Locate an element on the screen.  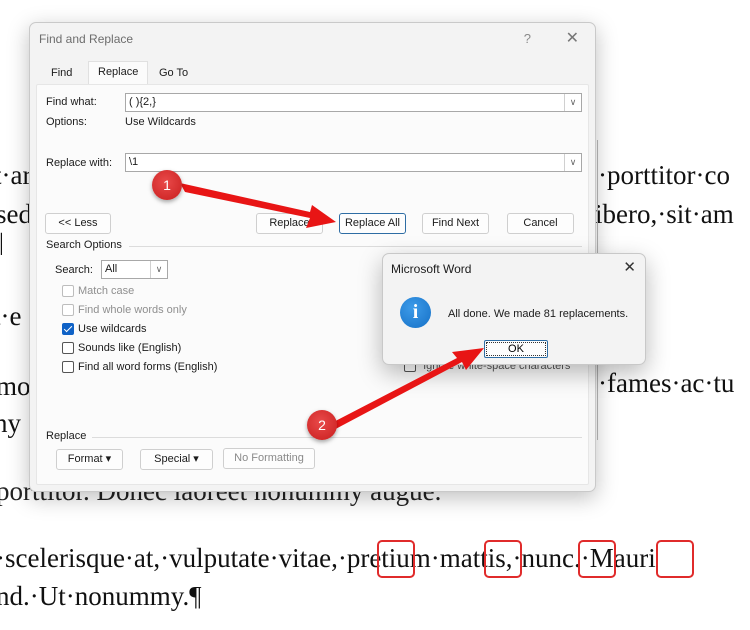
step-badge-2: 2 is located at coordinates (322, 425).